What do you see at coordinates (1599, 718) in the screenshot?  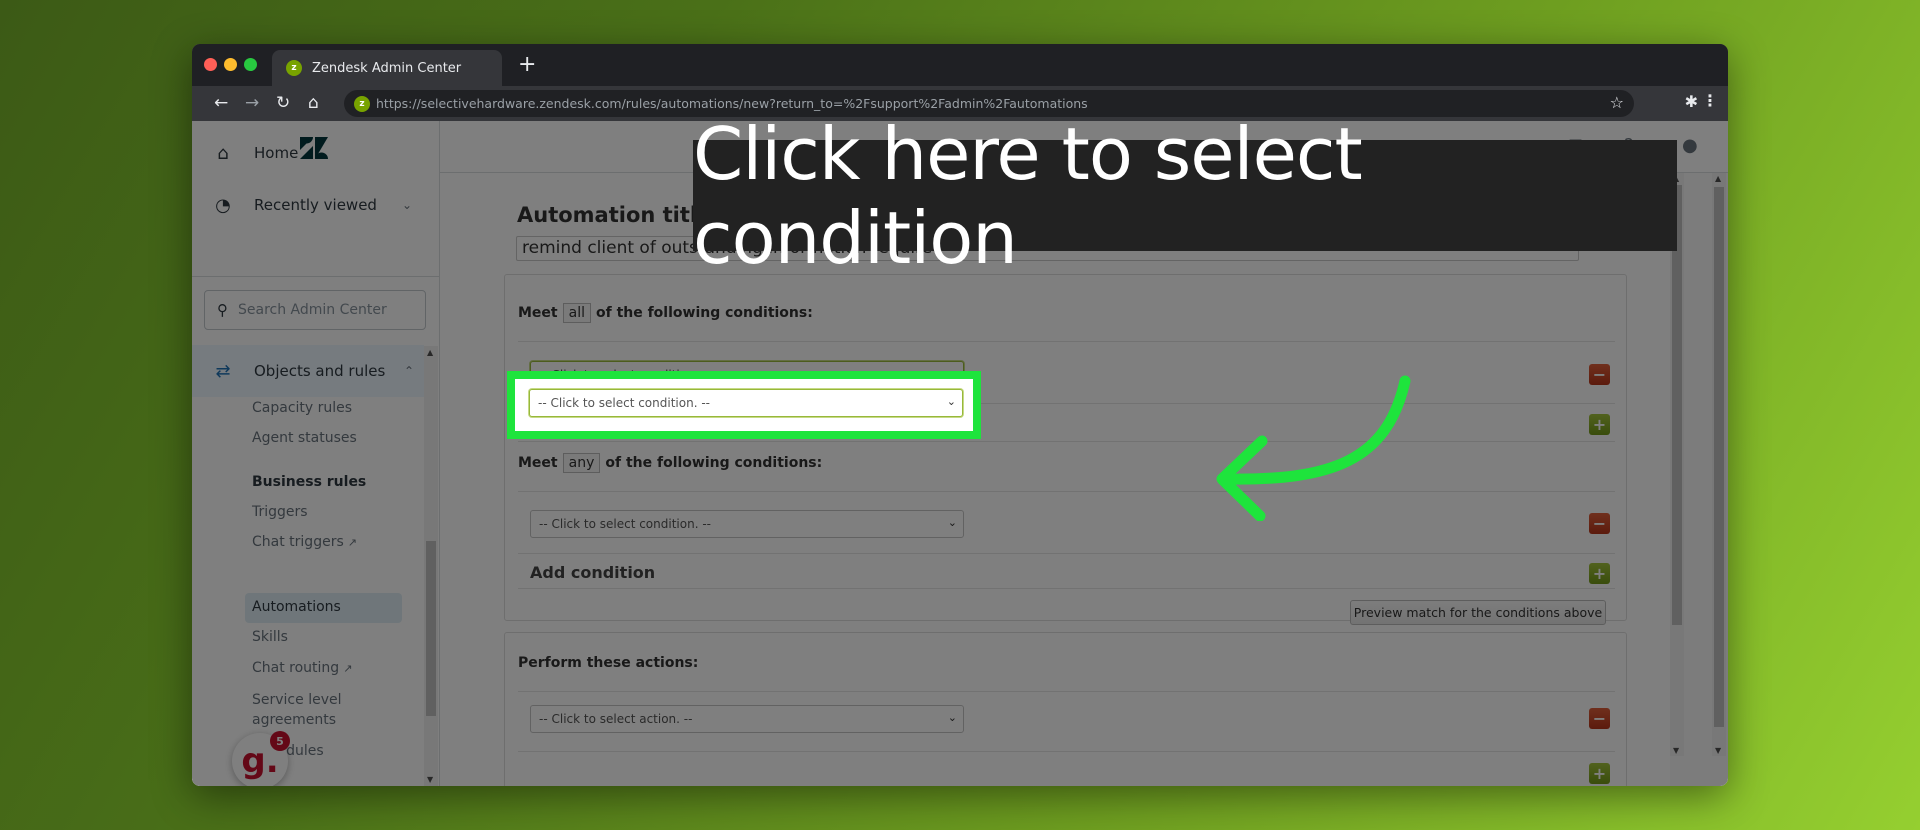 I see `remove-action-button: −` at bounding box center [1599, 718].